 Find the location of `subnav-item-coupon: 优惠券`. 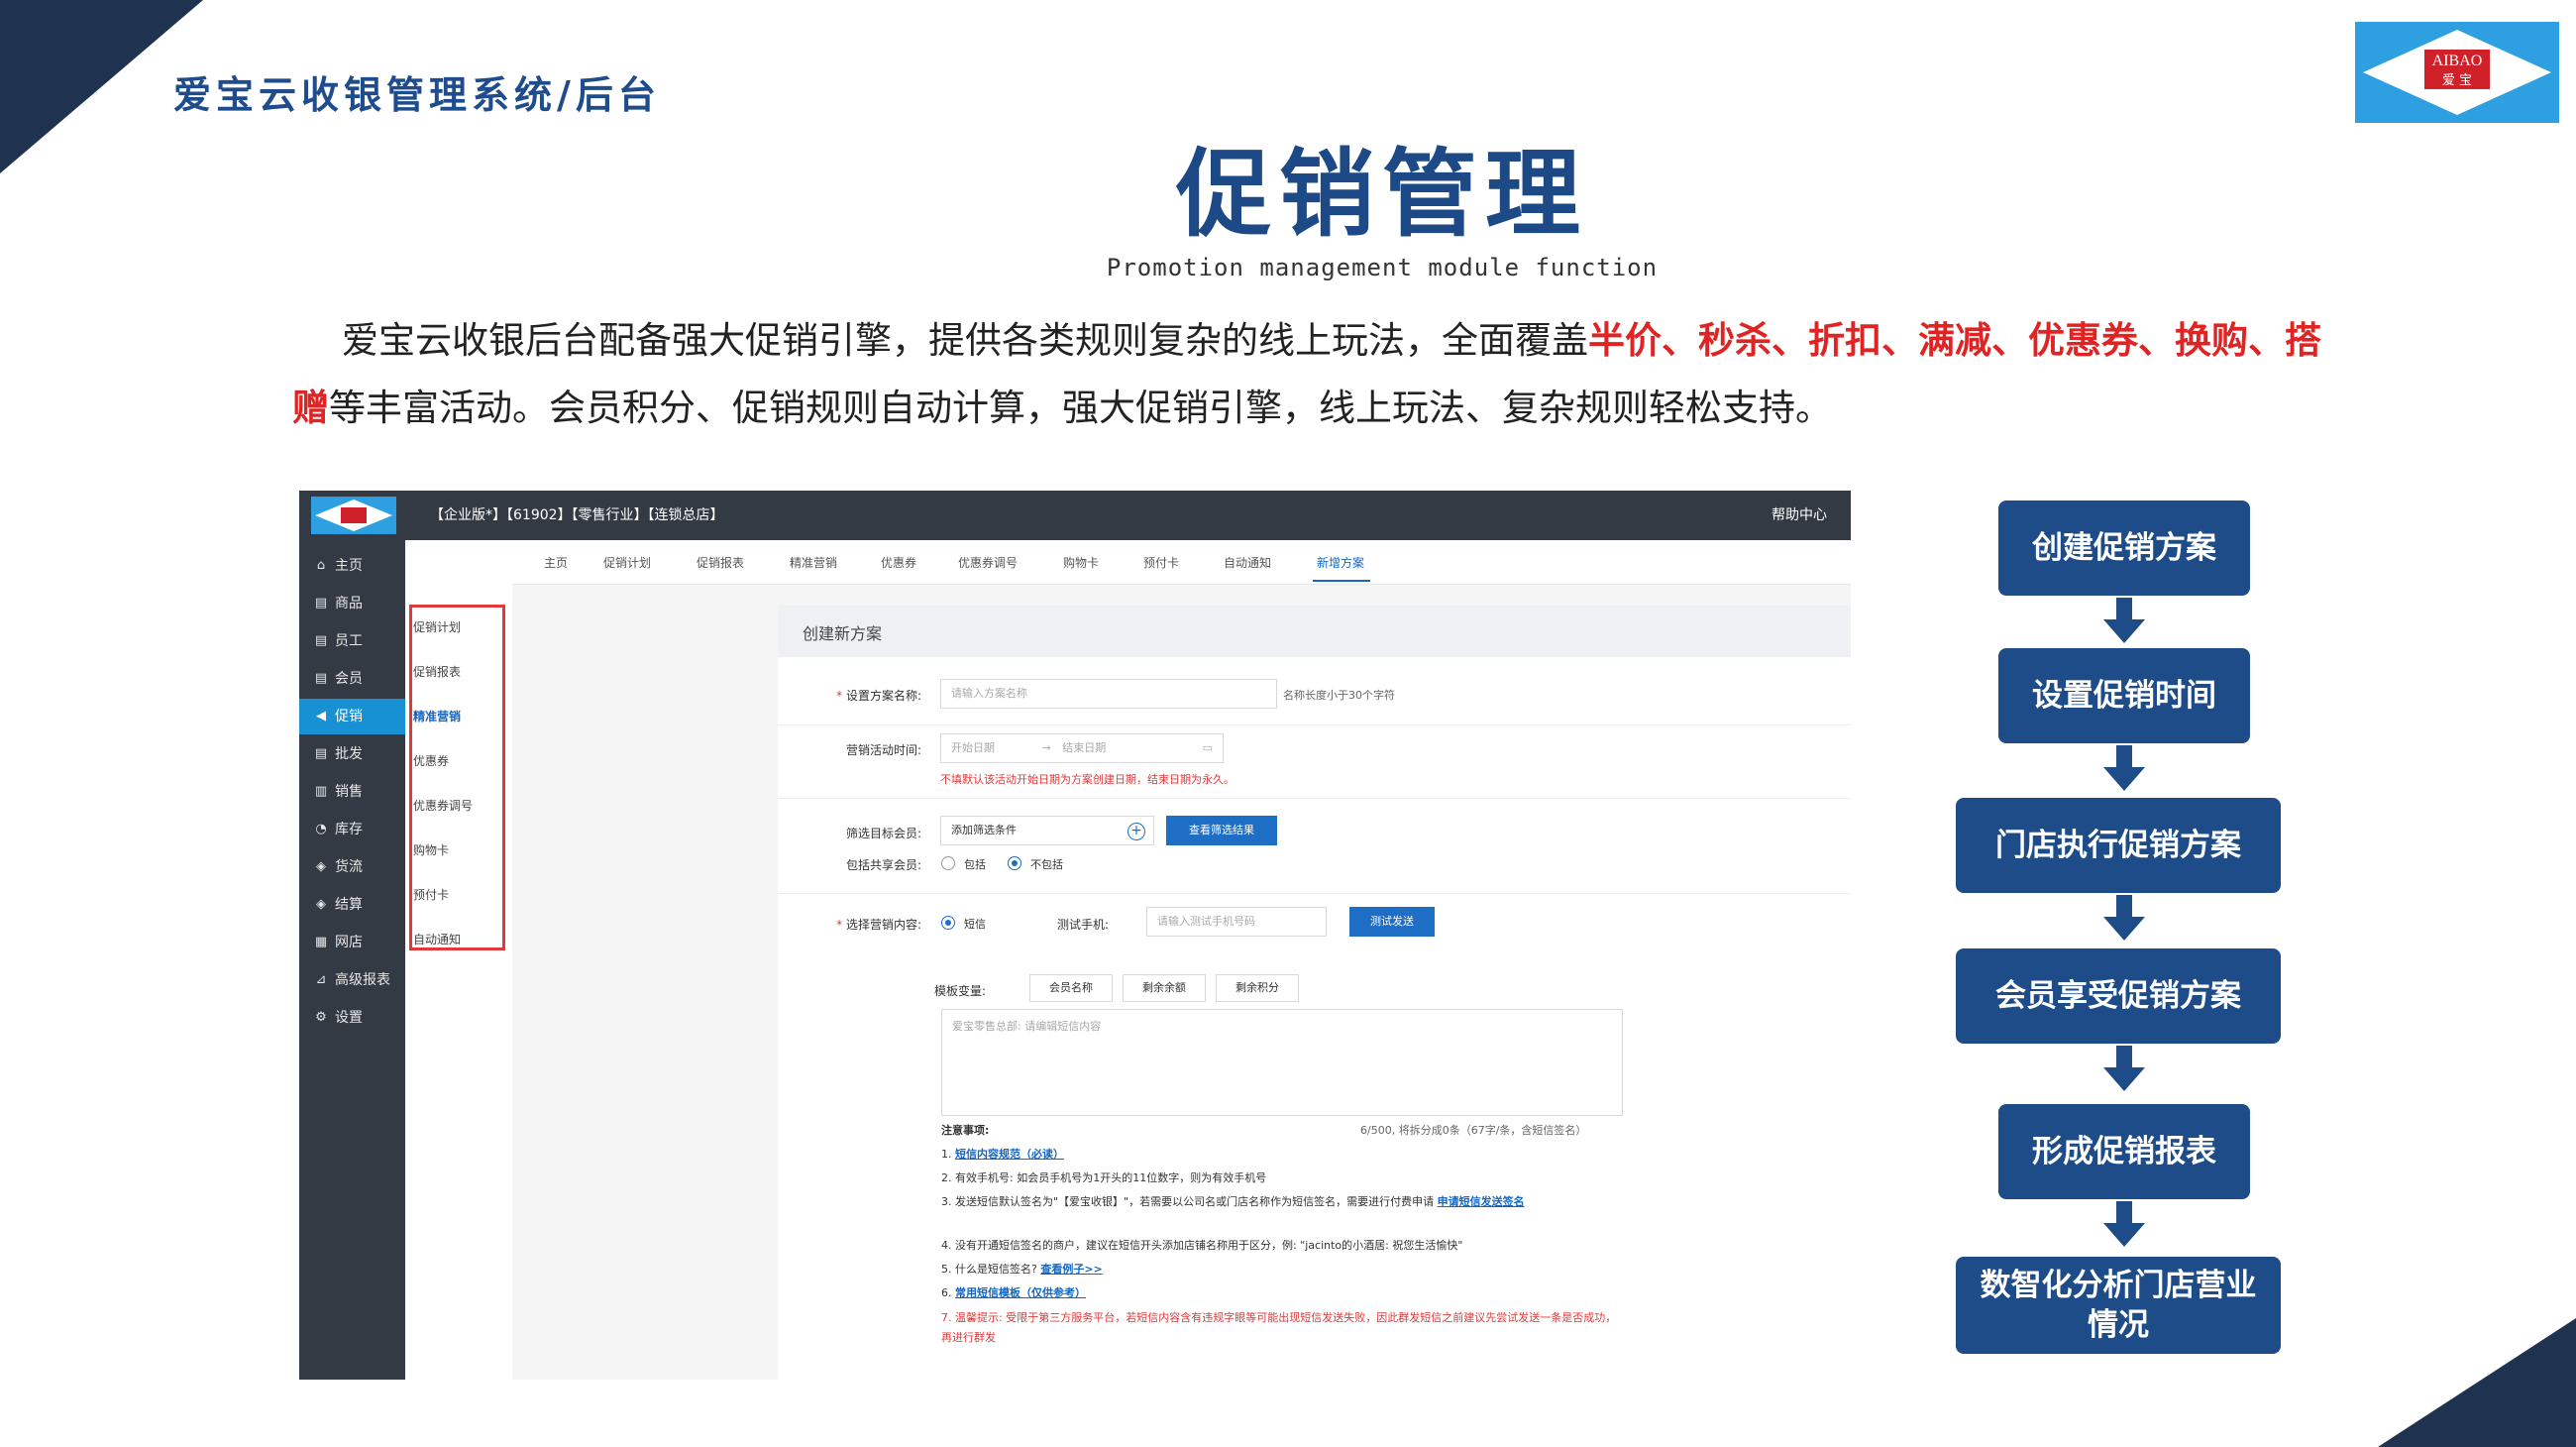

subnav-item-coupon: 优惠券 is located at coordinates (431, 760).